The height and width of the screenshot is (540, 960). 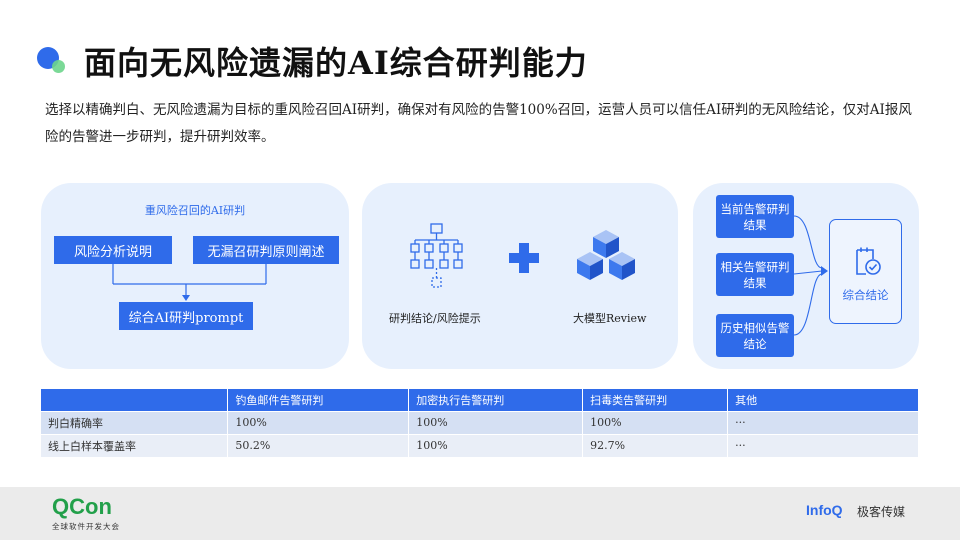 I want to click on table-header-other: 其他, so click(x=823, y=400).